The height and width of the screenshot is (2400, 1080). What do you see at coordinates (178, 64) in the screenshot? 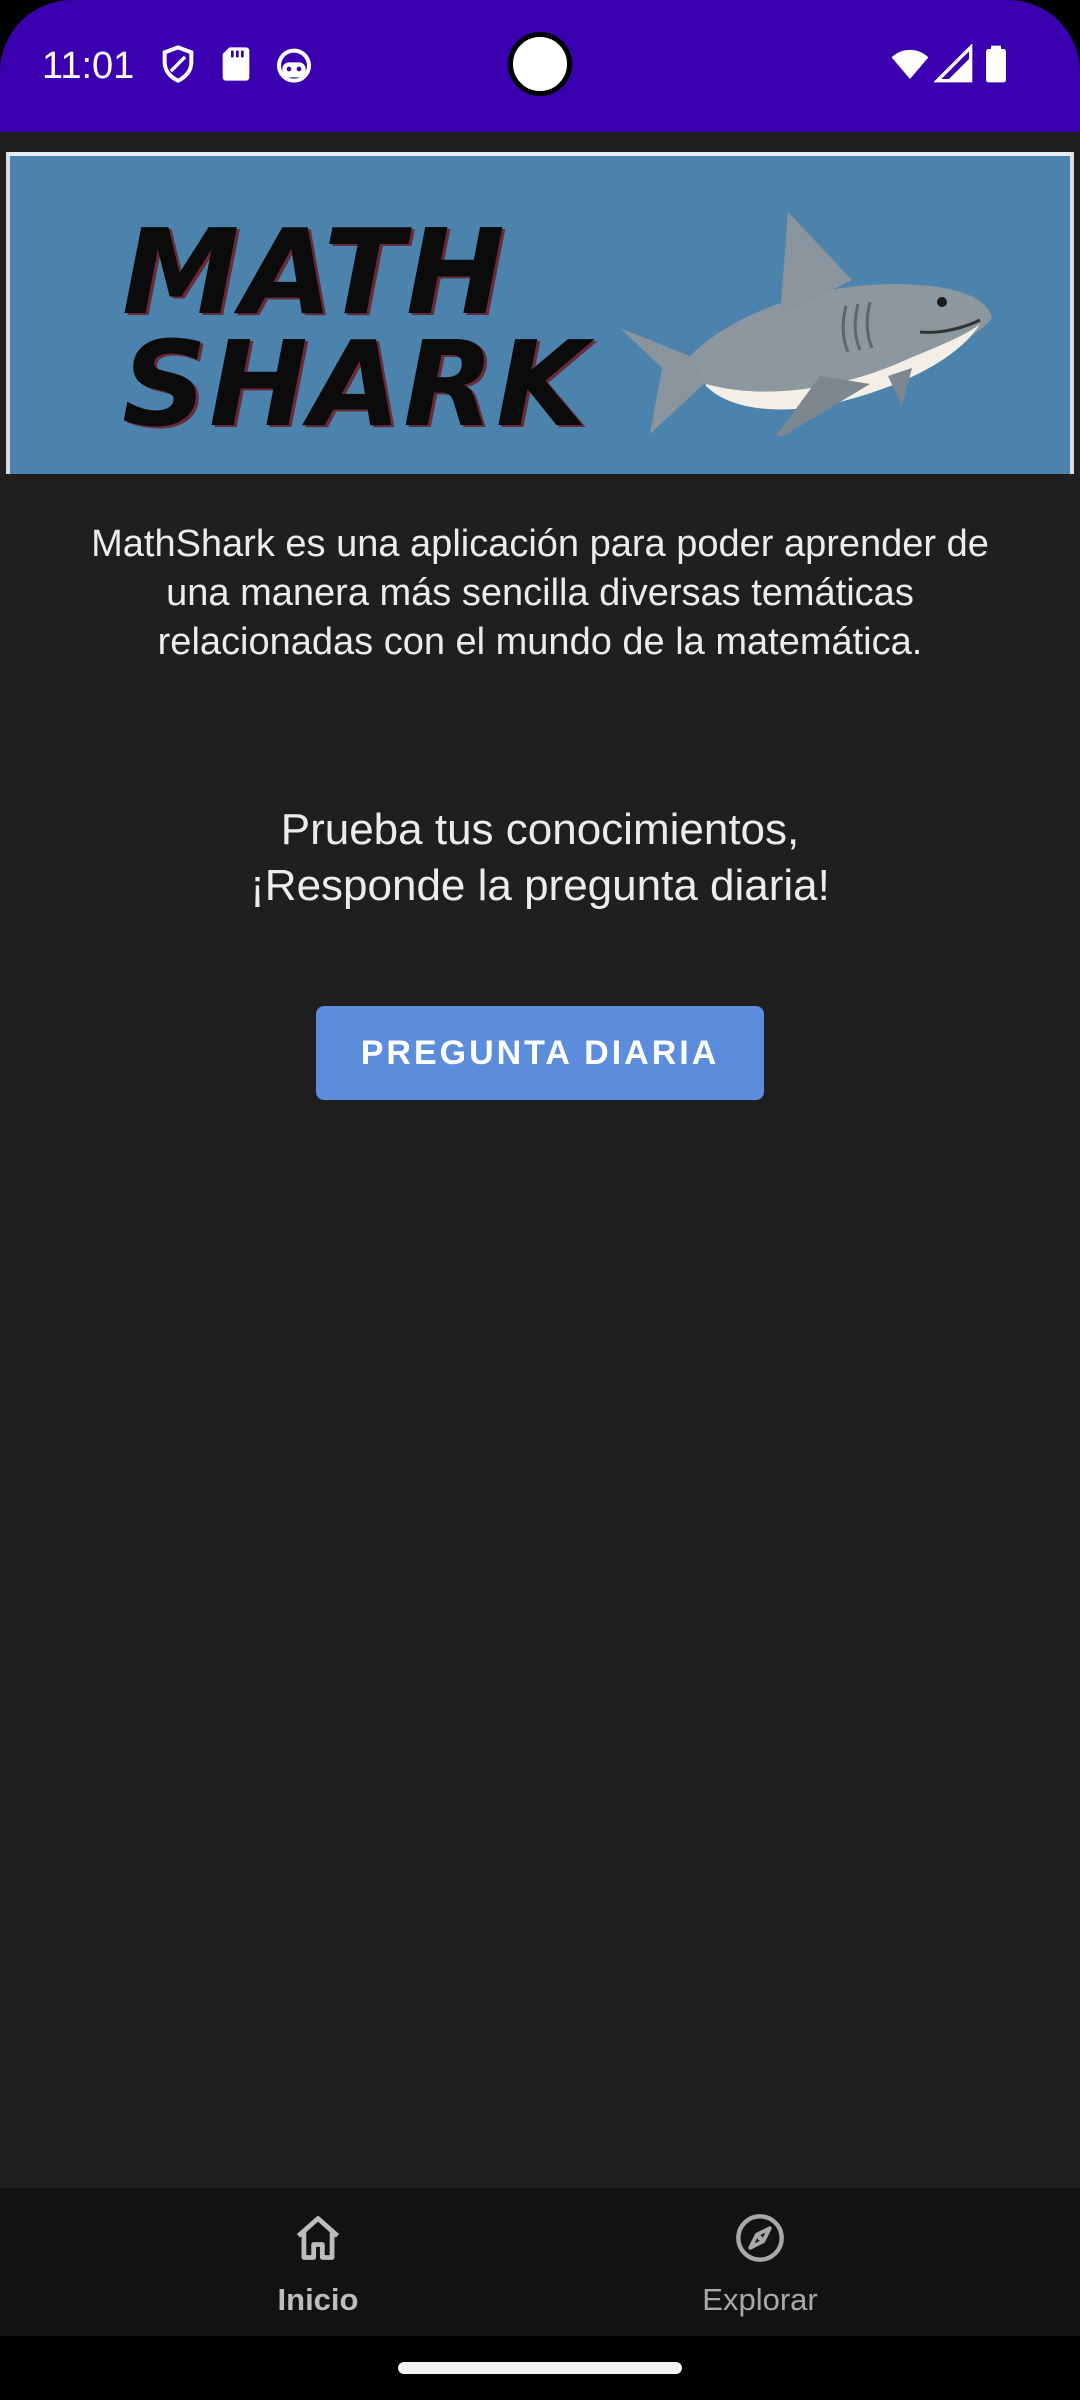
I see `shield-icon` at bounding box center [178, 64].